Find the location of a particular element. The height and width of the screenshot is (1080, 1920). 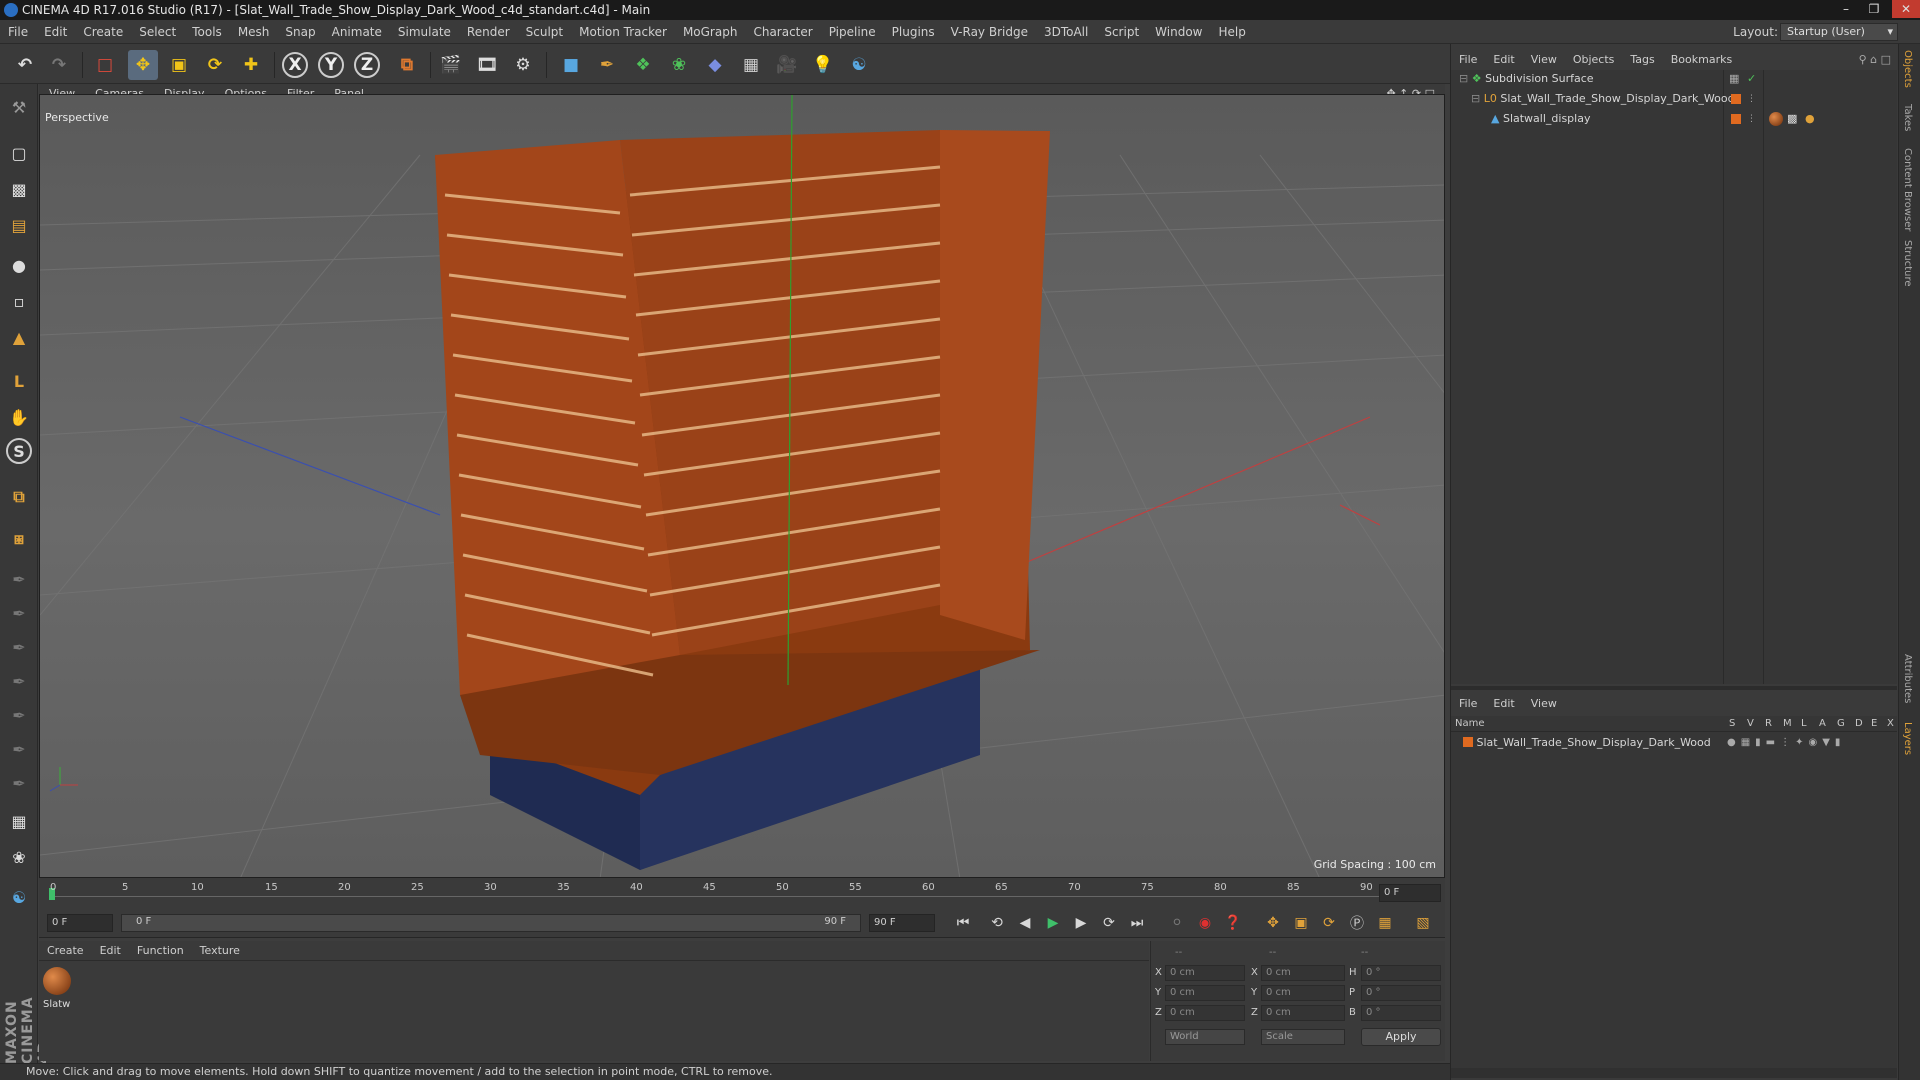

menu-create: Create is located at coordinates (103, 32).